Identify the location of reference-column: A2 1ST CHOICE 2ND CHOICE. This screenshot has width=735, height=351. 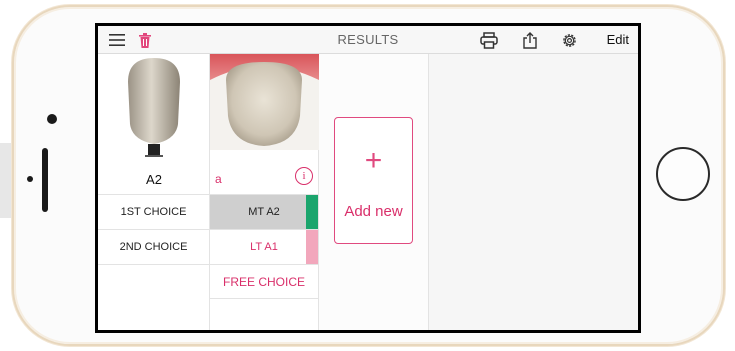
(154, 192).